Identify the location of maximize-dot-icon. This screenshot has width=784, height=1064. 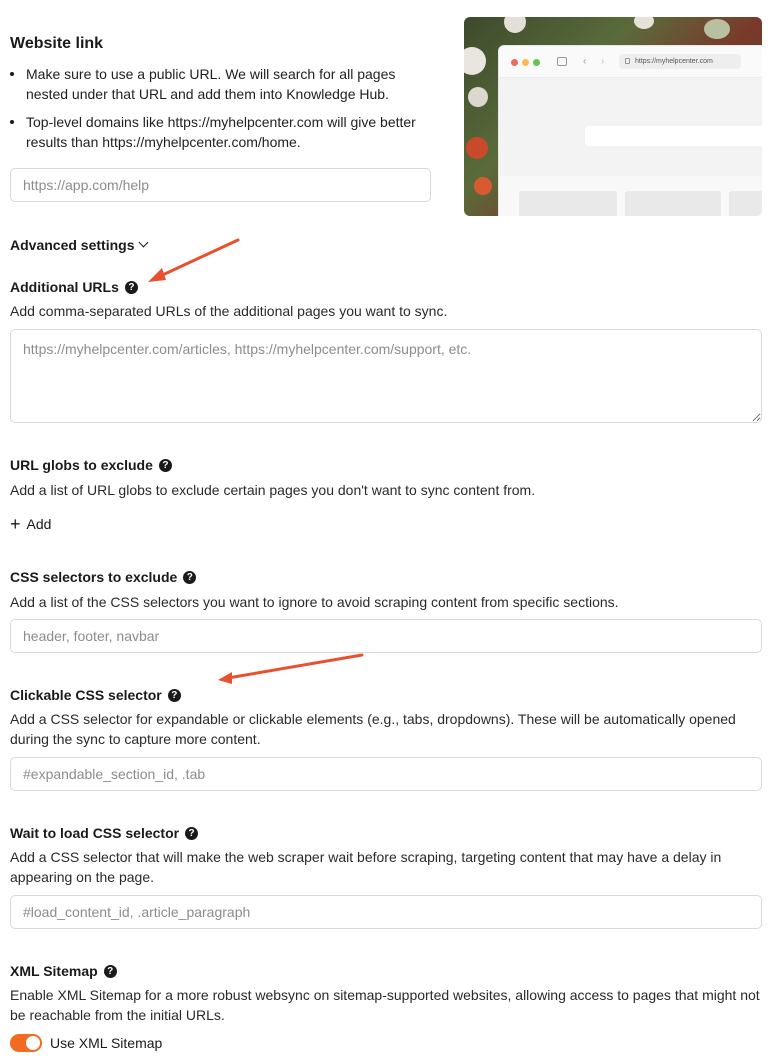
(536, 62).